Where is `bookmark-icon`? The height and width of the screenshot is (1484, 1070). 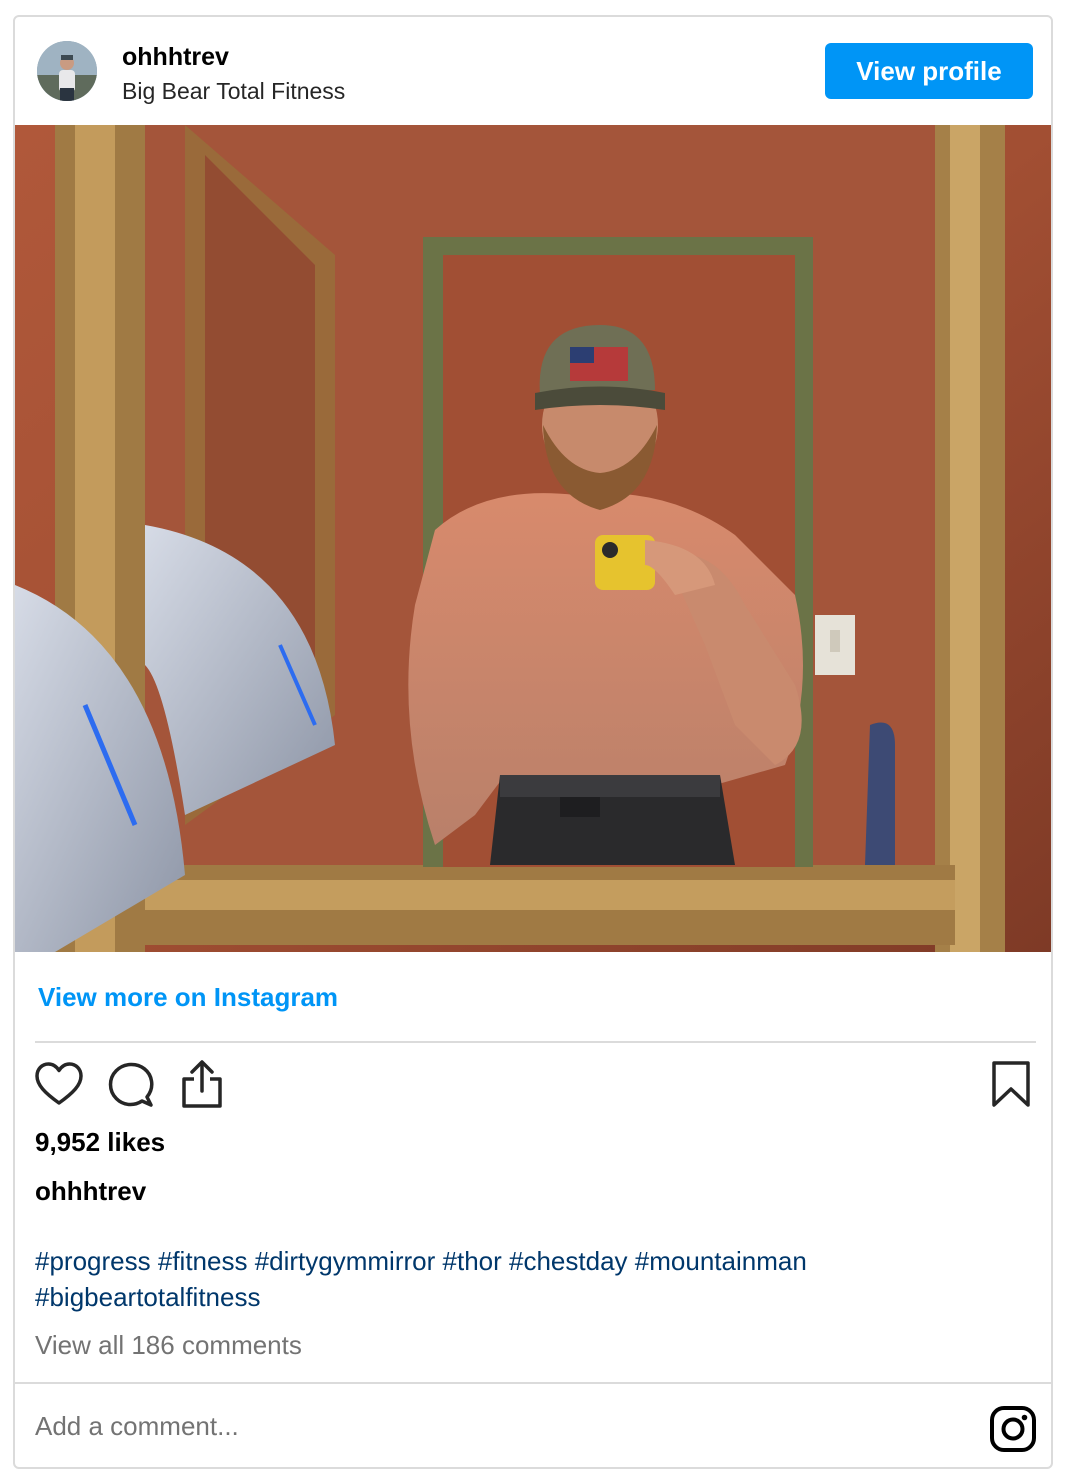 bookmark-icon is located at coordinates (1011, 1086).